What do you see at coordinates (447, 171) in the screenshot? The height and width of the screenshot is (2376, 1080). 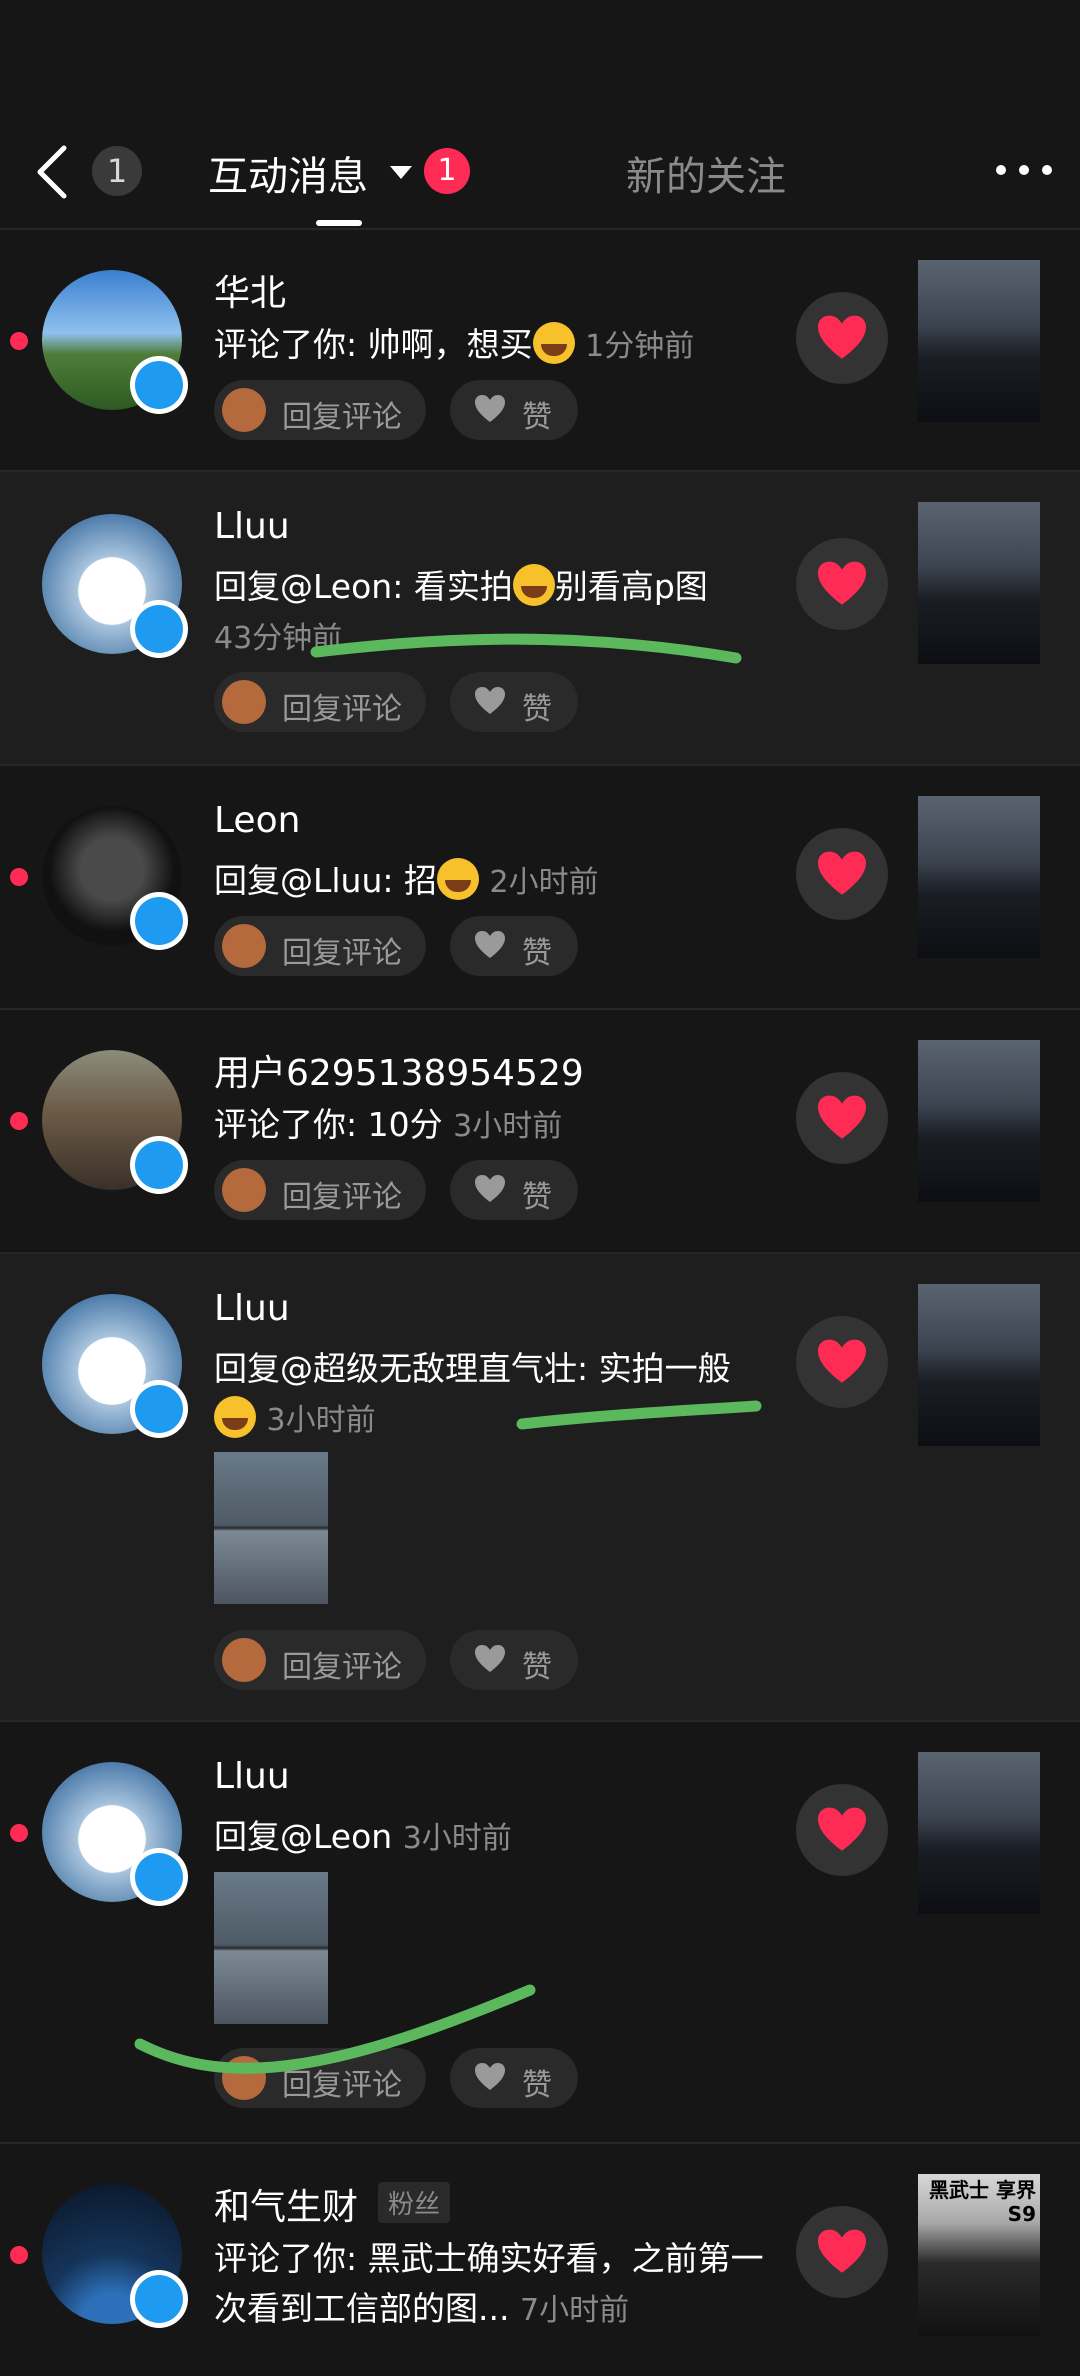 I see `tab-unread-badge: 1` at bounding box center [447, 171].